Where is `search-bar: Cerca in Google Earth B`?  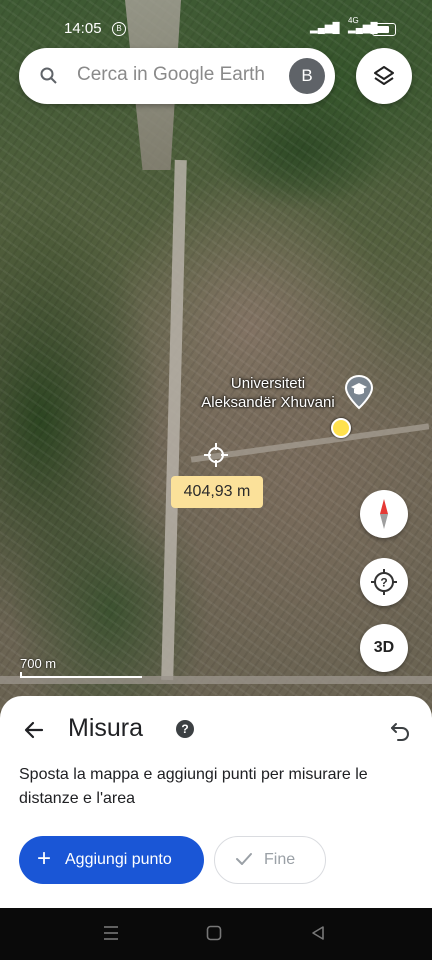 search-bar: Cerca in Google Earth B is located at coordinates (177, 76).